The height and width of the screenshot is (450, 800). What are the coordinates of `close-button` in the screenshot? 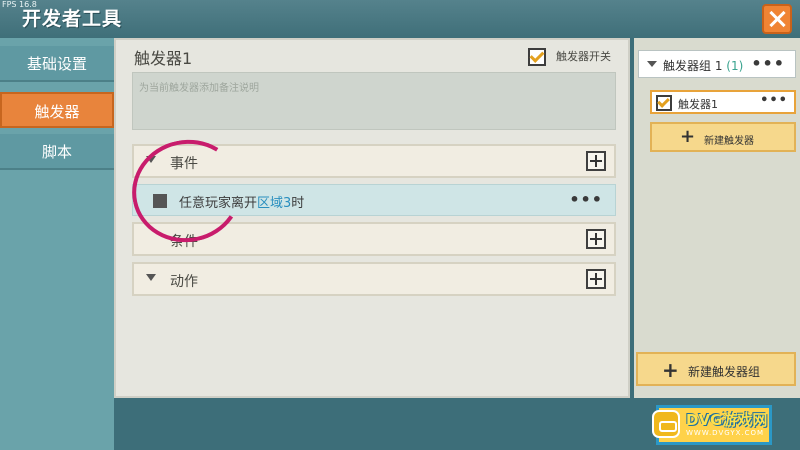 It's located at (777, 19).